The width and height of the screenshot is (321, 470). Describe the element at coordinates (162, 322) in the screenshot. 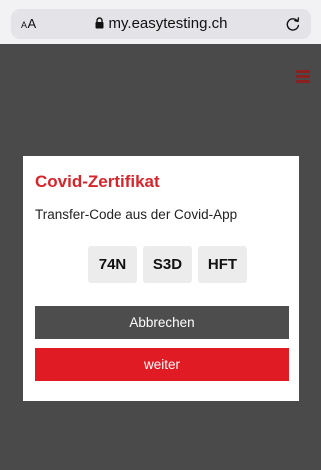

I see `cancel-button: Abbrechen` at that location.